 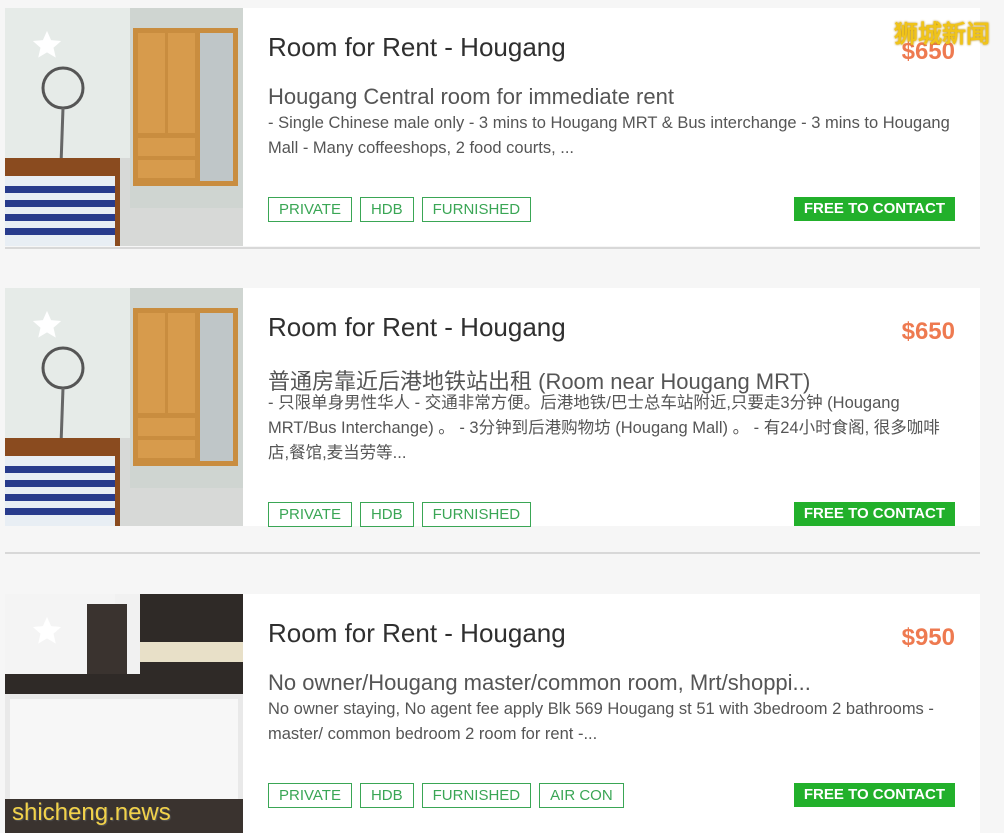 I want to click on listing-price: $950, so click(x=928, y=637).